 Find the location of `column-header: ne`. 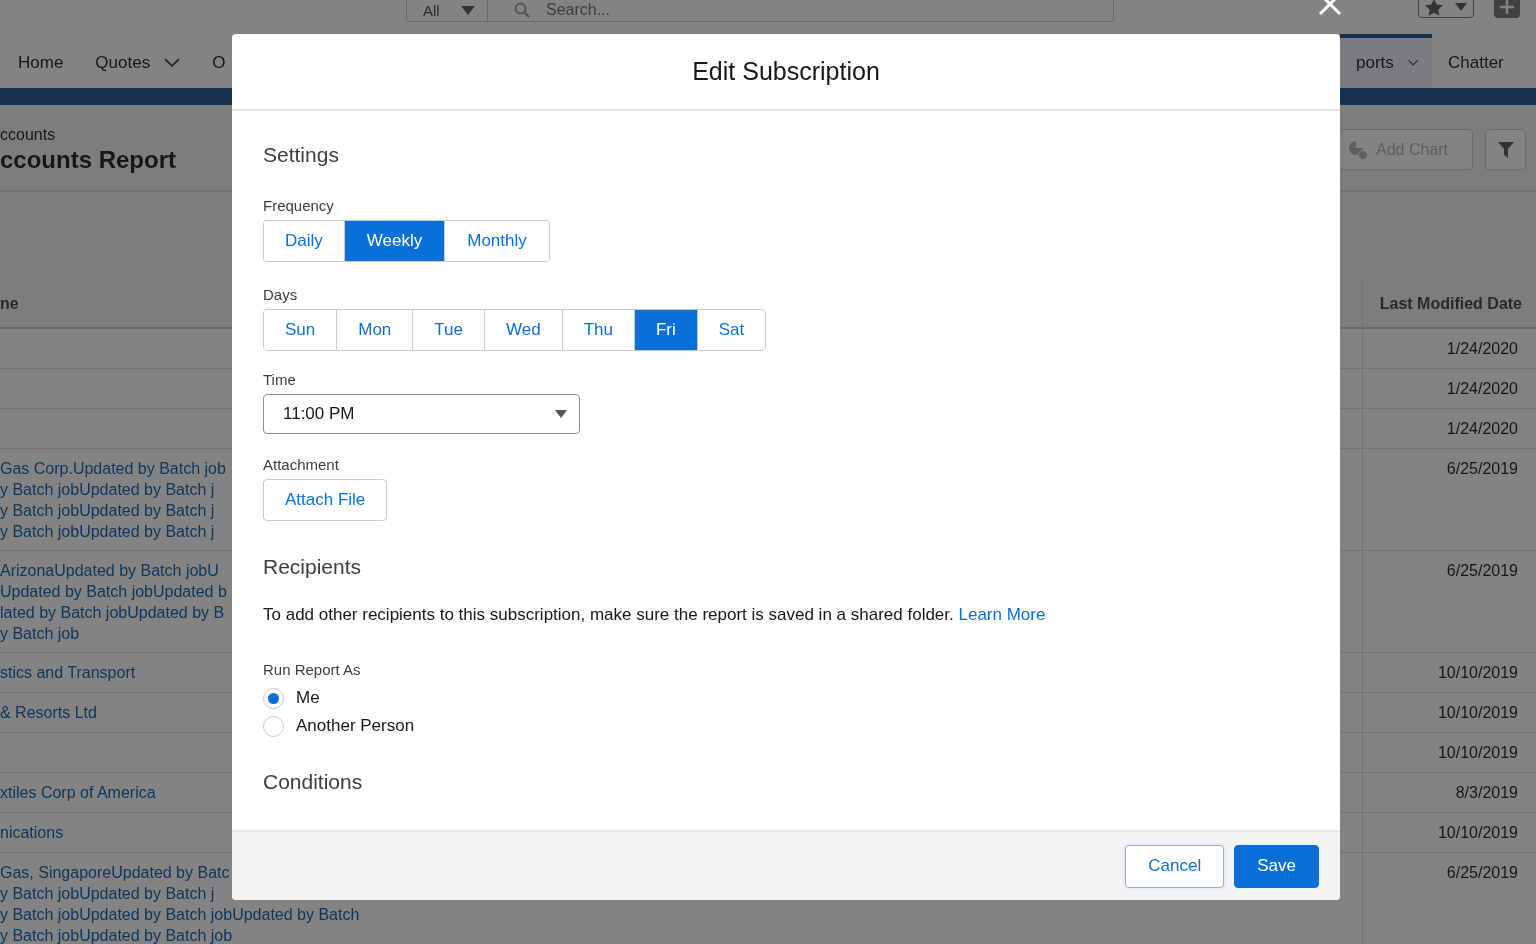

column-header: ne is located at coordinates (116, 304).